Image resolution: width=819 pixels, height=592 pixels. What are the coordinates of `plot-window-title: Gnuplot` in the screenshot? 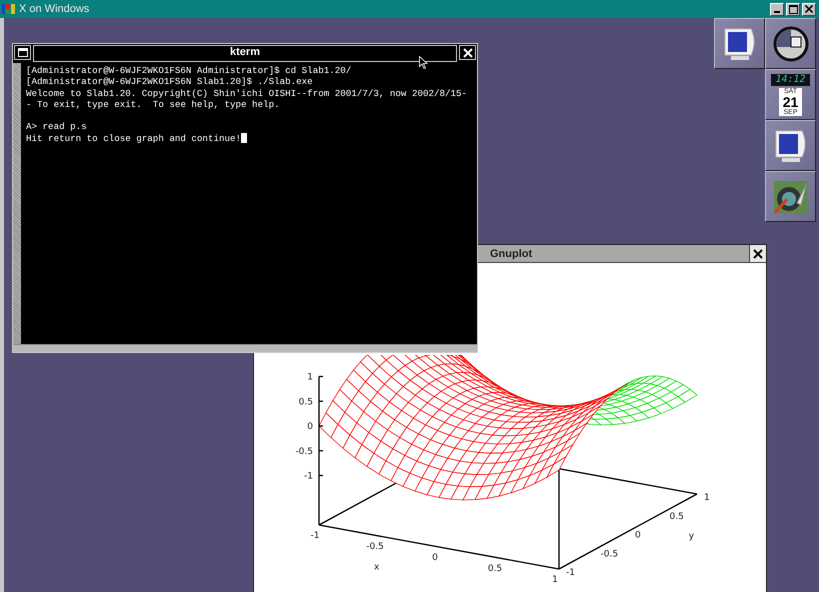 It's located at (511, 254).